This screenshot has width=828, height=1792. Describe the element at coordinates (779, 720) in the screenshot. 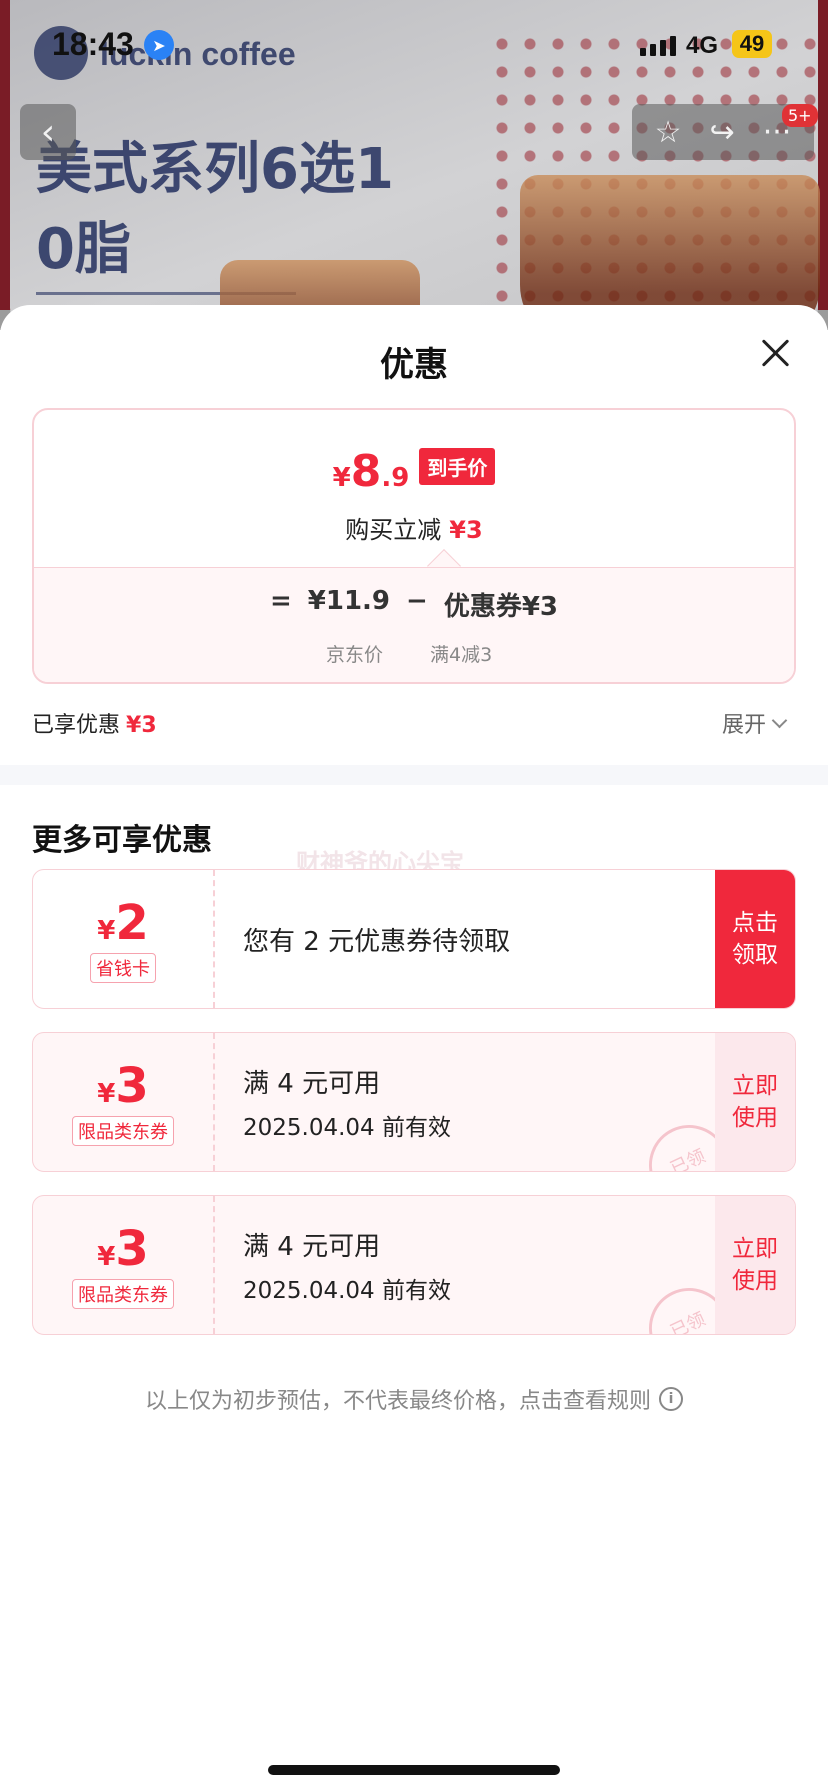

I see `chevron-down-icon` at that location.